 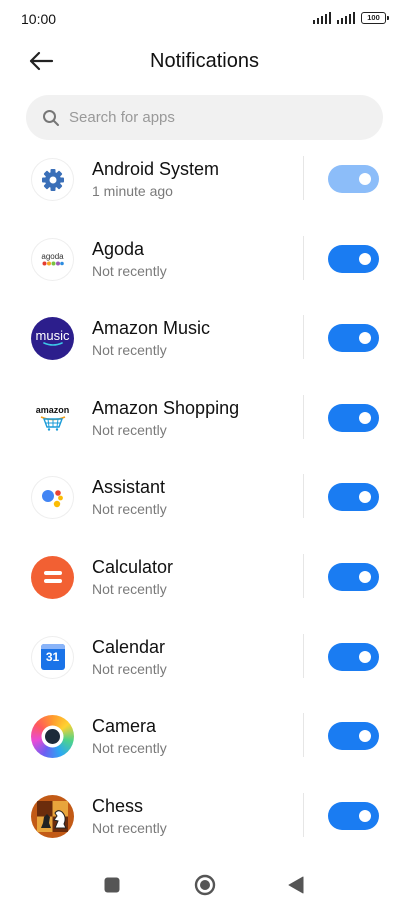 I want to click on back-nav-button, so click(x=296, y=887).